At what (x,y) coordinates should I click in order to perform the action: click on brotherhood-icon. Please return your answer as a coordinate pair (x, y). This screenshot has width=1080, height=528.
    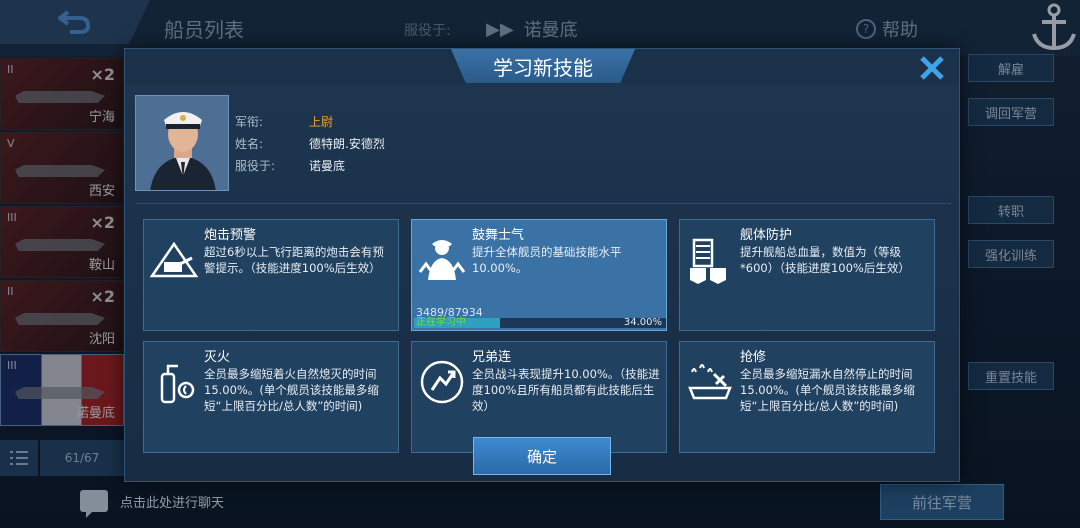
    Looking at the image, I should click on (442, 382).